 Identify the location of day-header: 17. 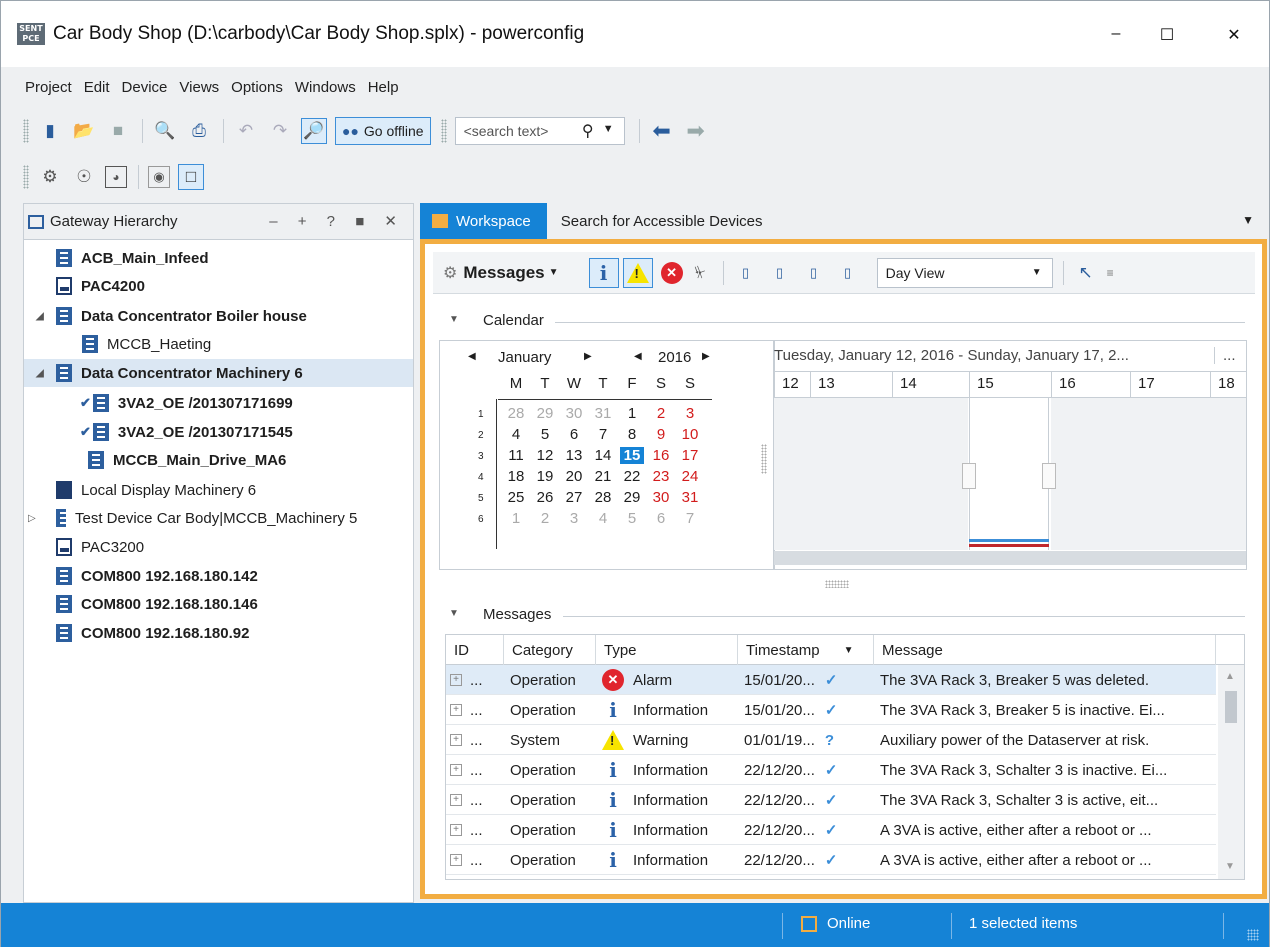
(1146, 383).